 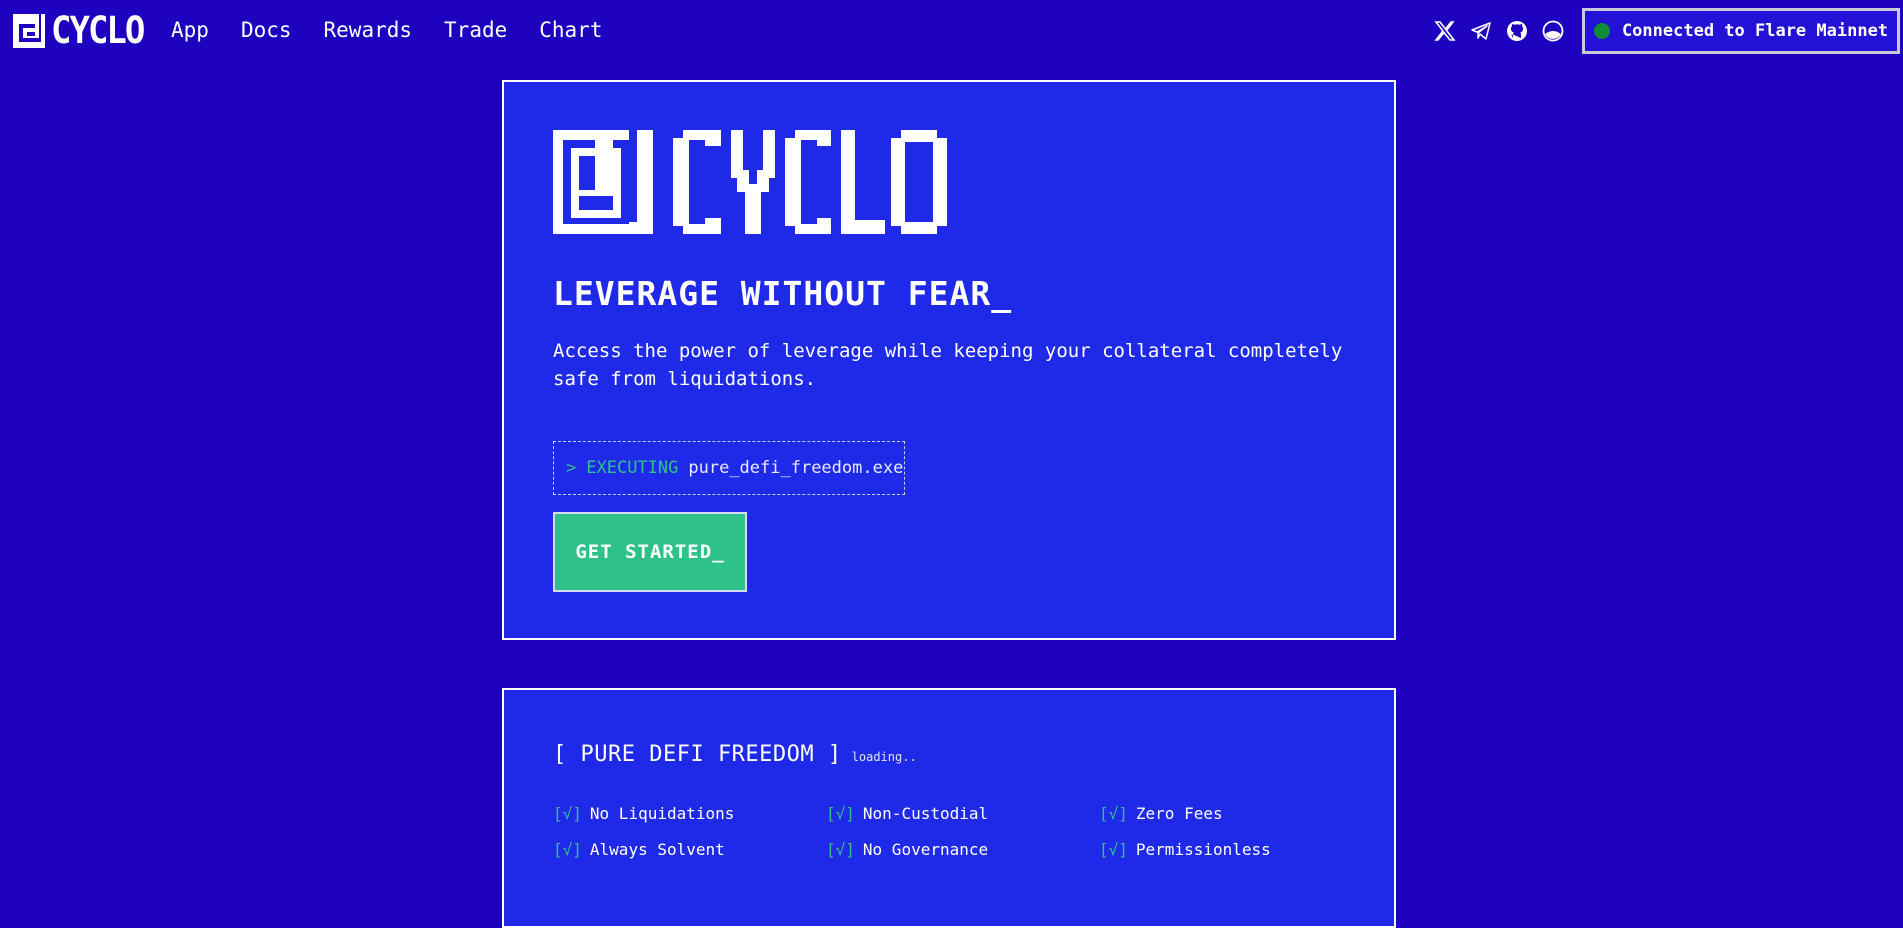 I want to click on hero-logo, so click(x=753, y=184).